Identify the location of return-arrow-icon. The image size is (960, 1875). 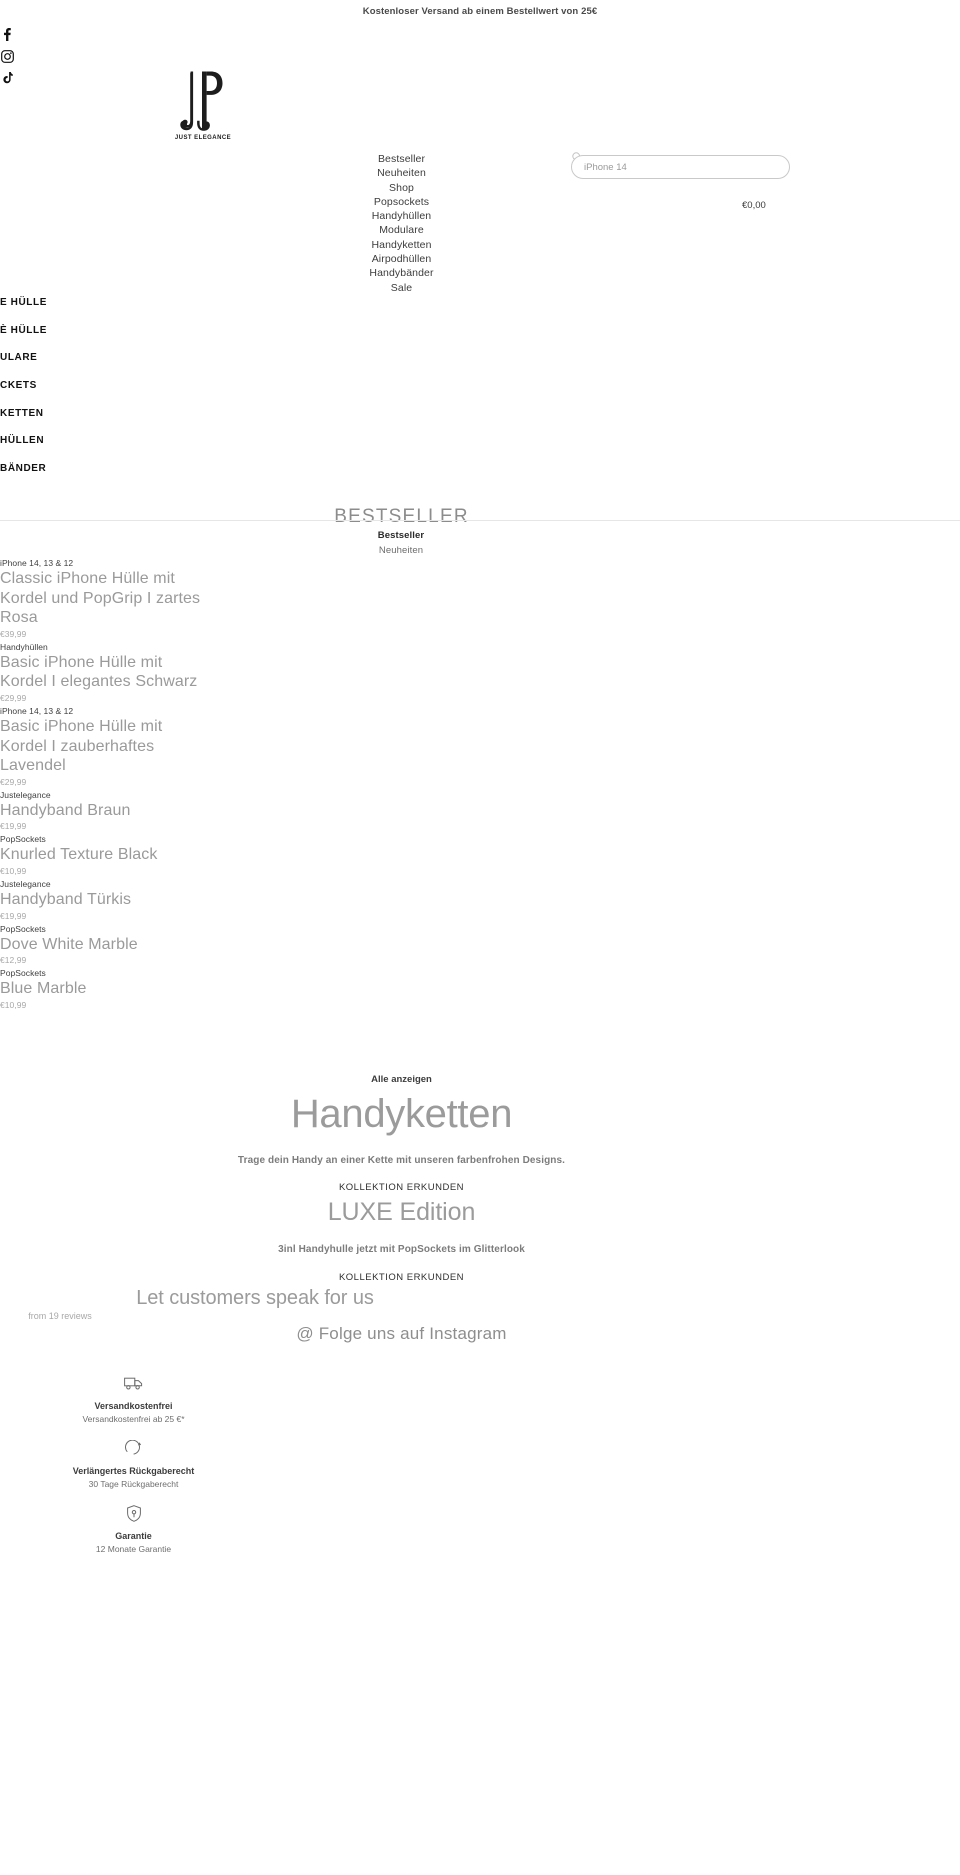
(133, 1450).